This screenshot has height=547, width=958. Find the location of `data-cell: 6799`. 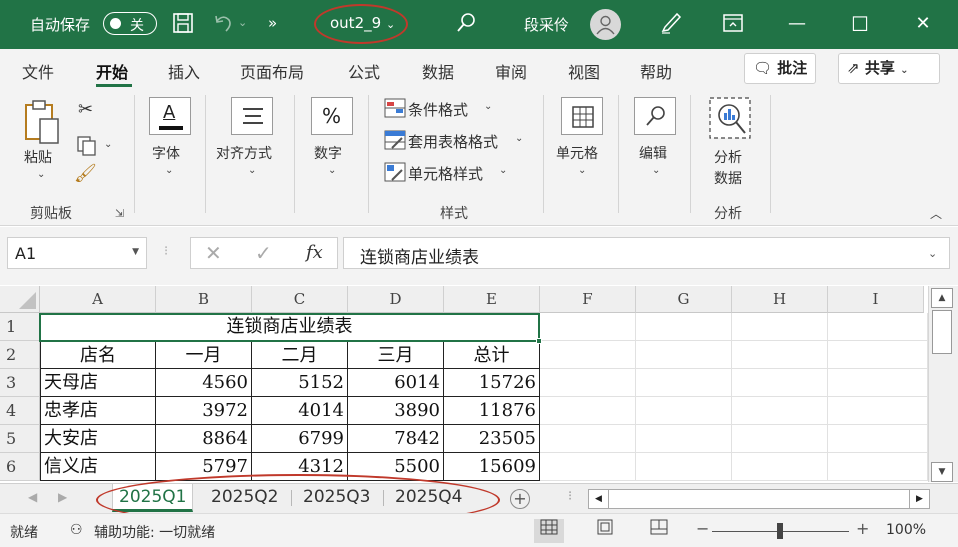

data-cell: 6799 is located at coordinates (300, 439).